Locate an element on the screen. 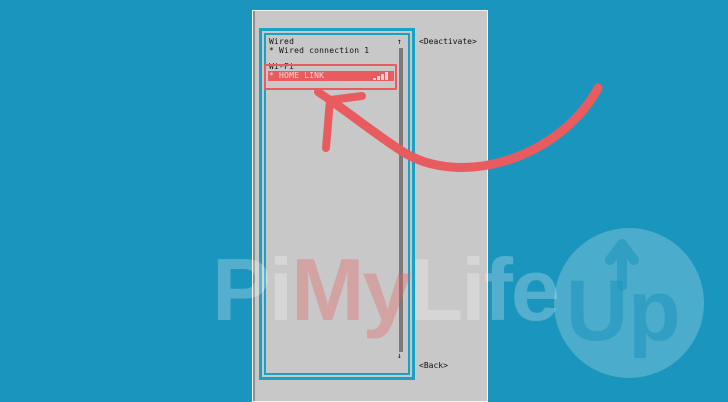  curved-arrow-icon is located at coordinates (458, 127).